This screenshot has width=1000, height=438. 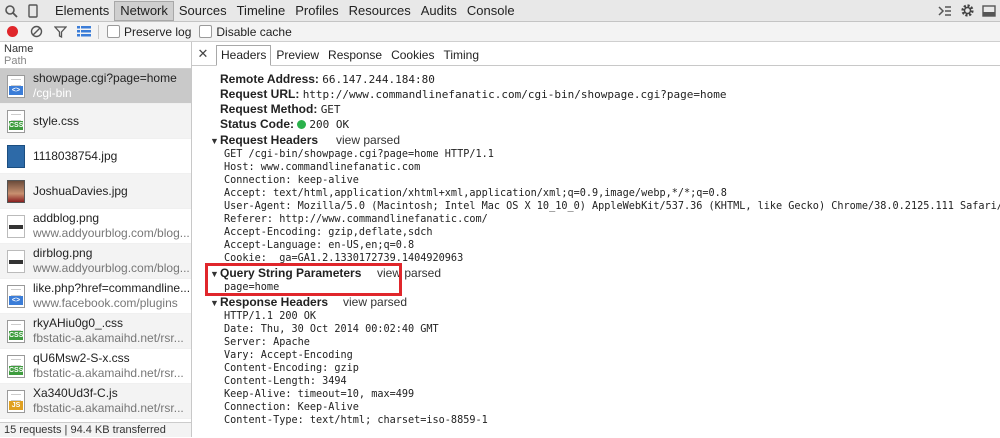 What do you see at coordinates (81, 358) in the screenshot?
I see `request-name: qU6Msw2-S-x.css` at bounding box center [81, 358].